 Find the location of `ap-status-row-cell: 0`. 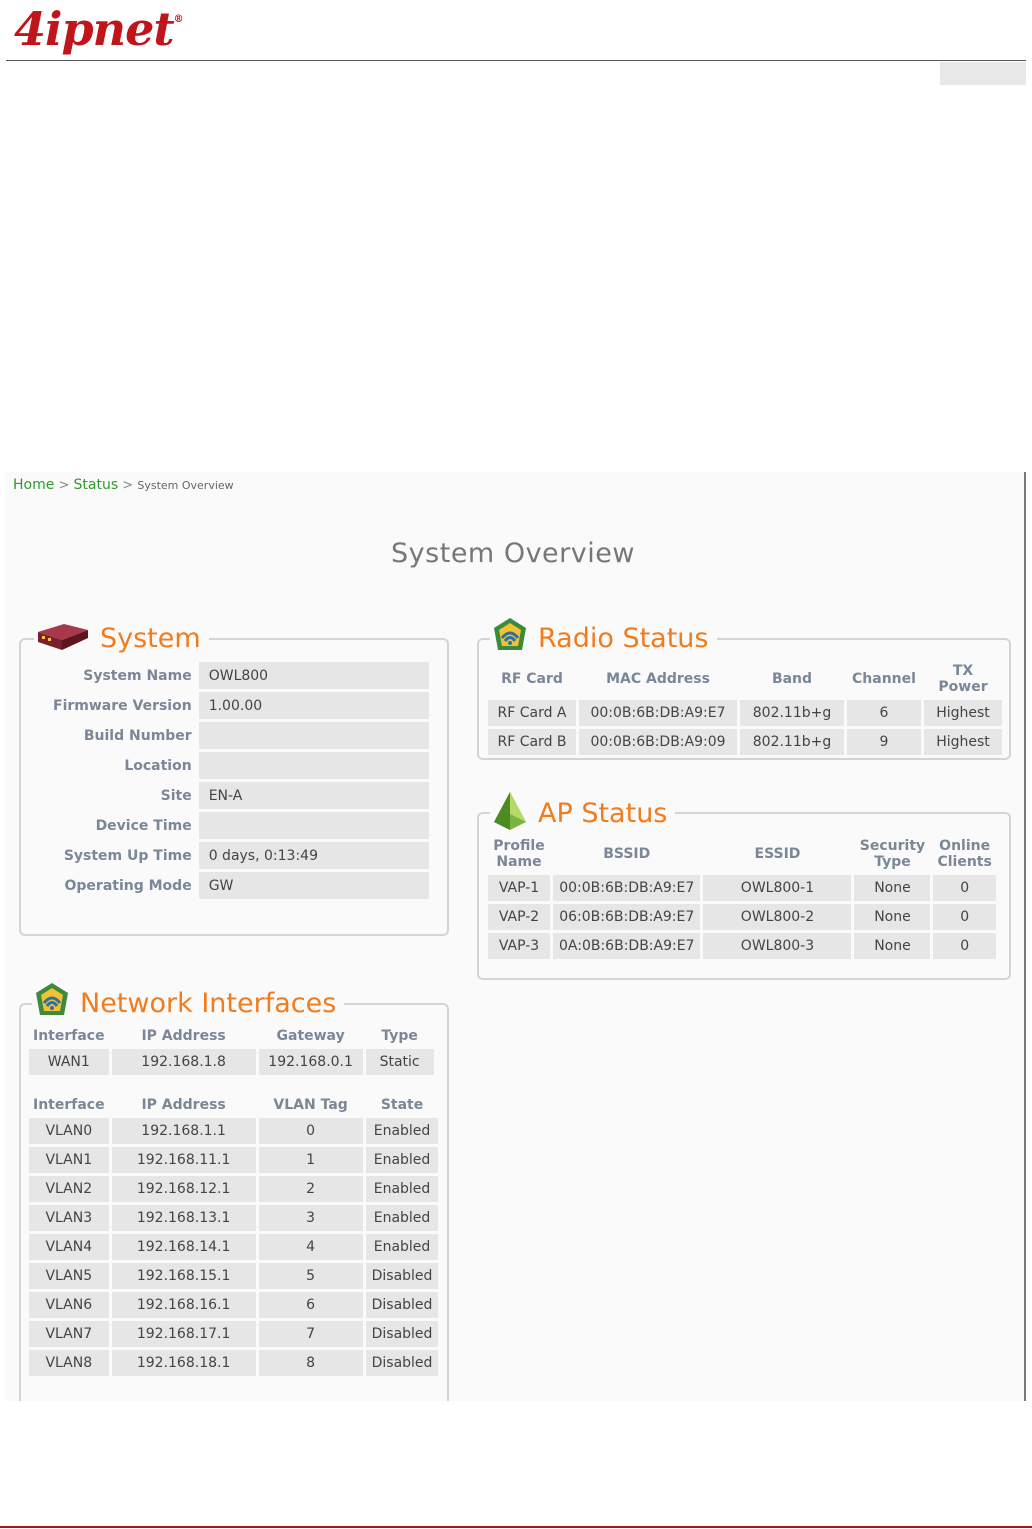

ap-status-row-cell: 0 is located at coordinates (964, 917).